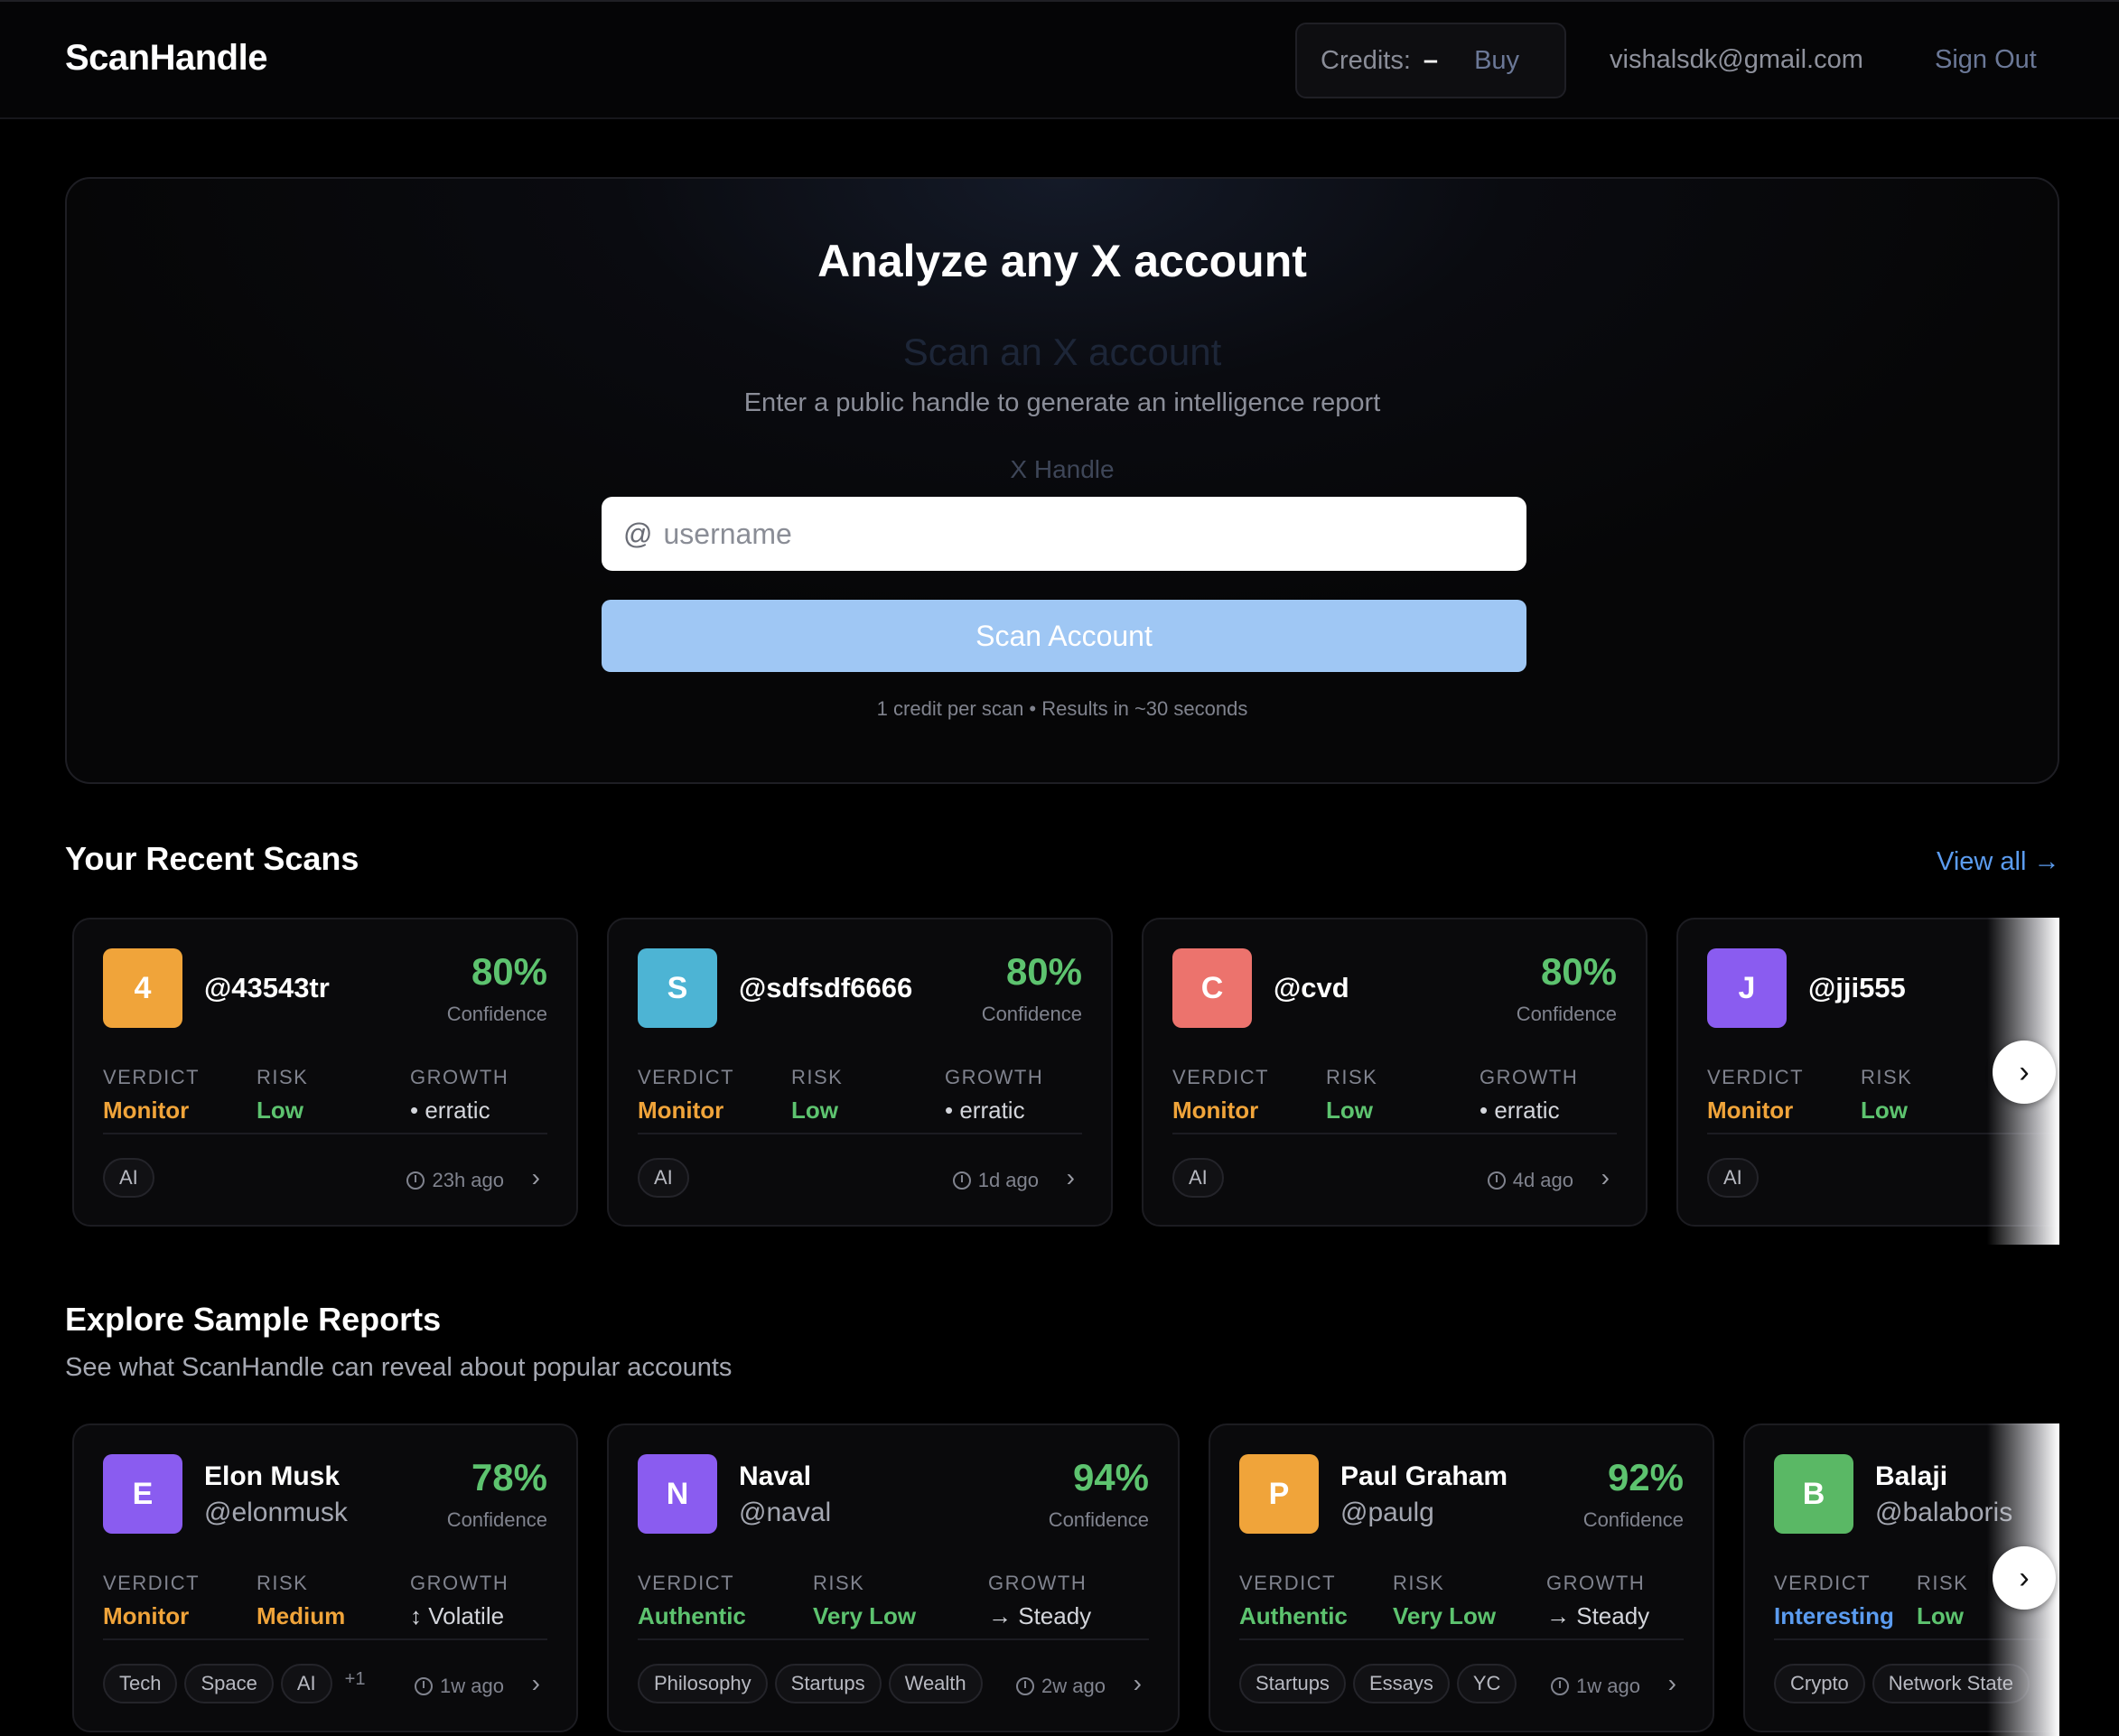 The width and height of the screenshot is (2119, 1736). I want to click on sample-reports-title: Explore Sample Reports, so click(254, 1319).